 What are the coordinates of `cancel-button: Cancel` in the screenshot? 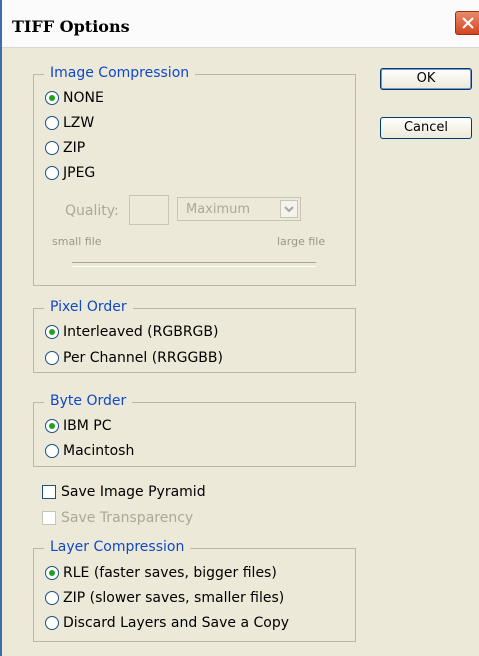 It's located at (426, 128).